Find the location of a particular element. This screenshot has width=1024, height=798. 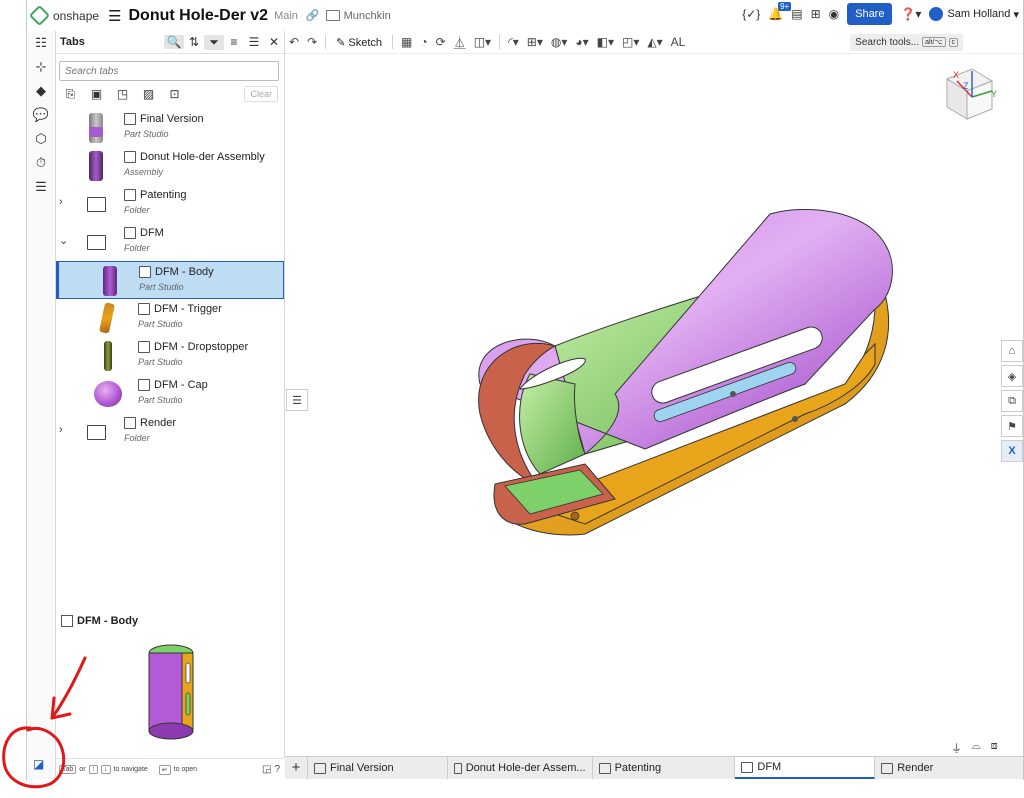

sort-icon: ⇅ is located at coordinates (194, 42).